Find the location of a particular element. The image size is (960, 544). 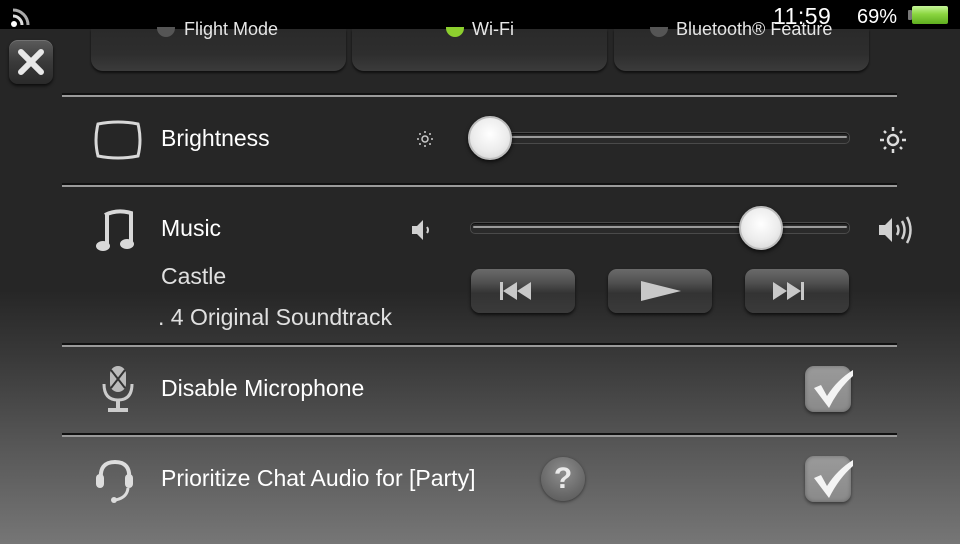

prioritize-chat-audio-label: Prioritize Chat Audio for [Party] is located at coordinates (318, 478).